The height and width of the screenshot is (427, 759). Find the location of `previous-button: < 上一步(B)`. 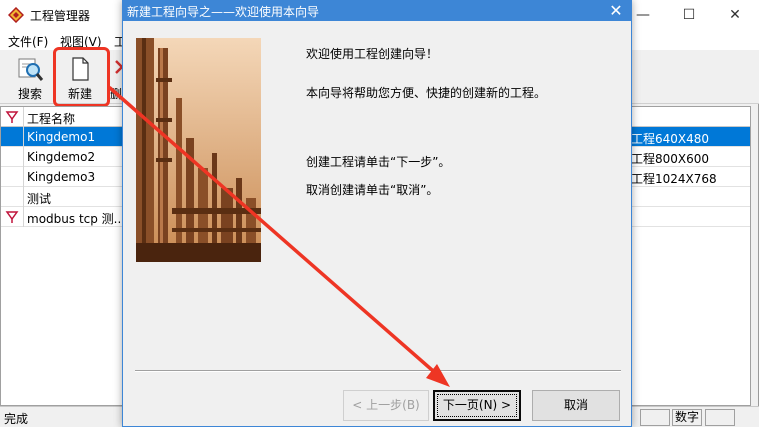

previous-button: < 上一步(B) is located at coordinates (386, 405).